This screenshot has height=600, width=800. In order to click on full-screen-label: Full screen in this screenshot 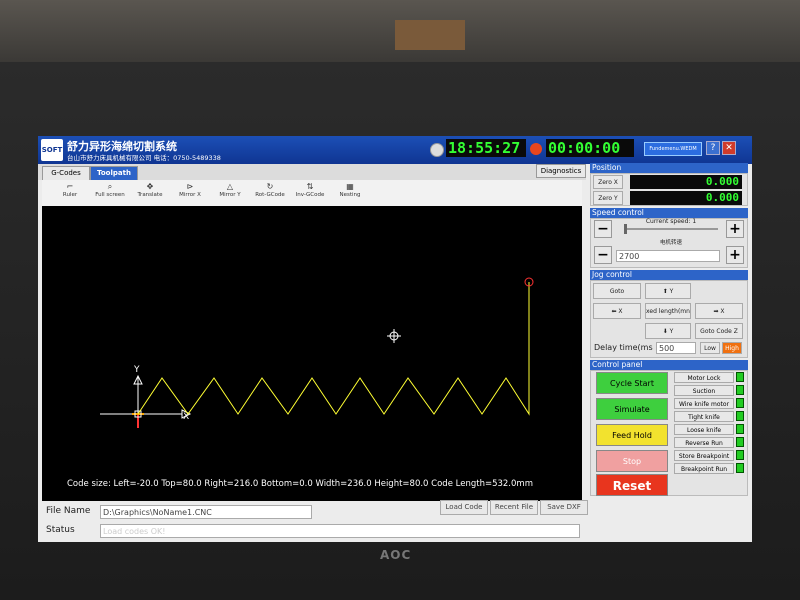, I will do `click(110, 195)`.